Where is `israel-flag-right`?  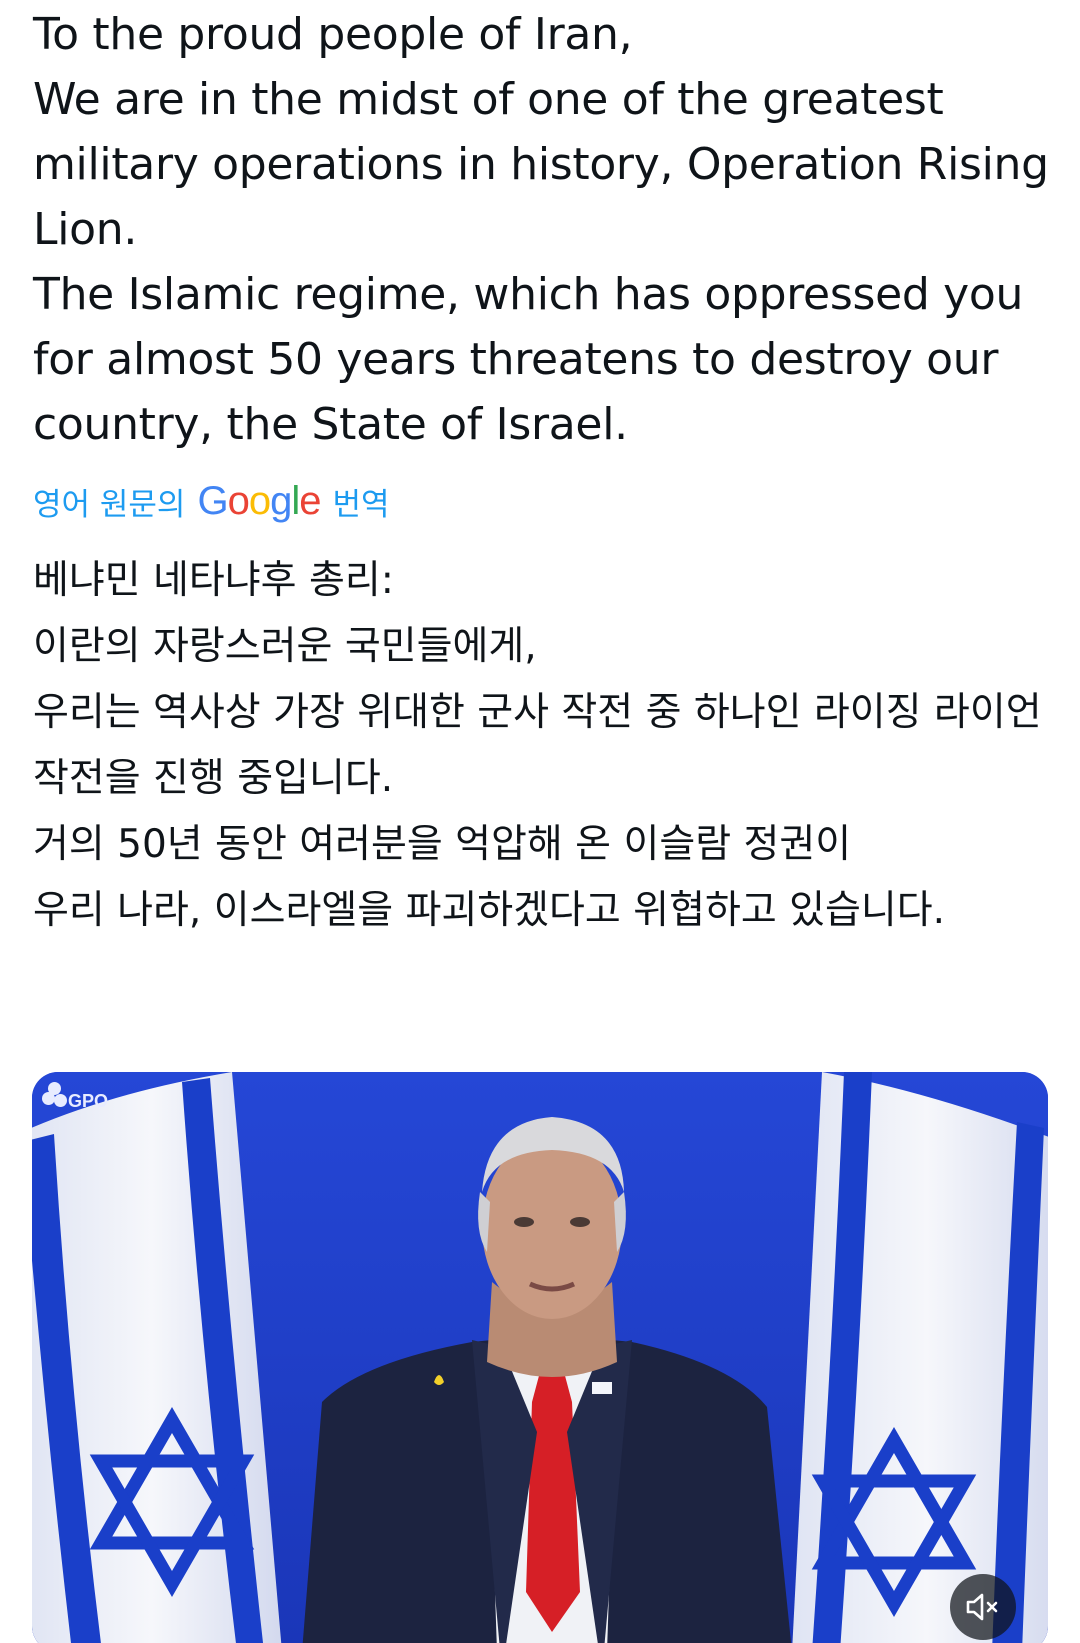
israel-flag-right is located at coordinates (920, 1357).